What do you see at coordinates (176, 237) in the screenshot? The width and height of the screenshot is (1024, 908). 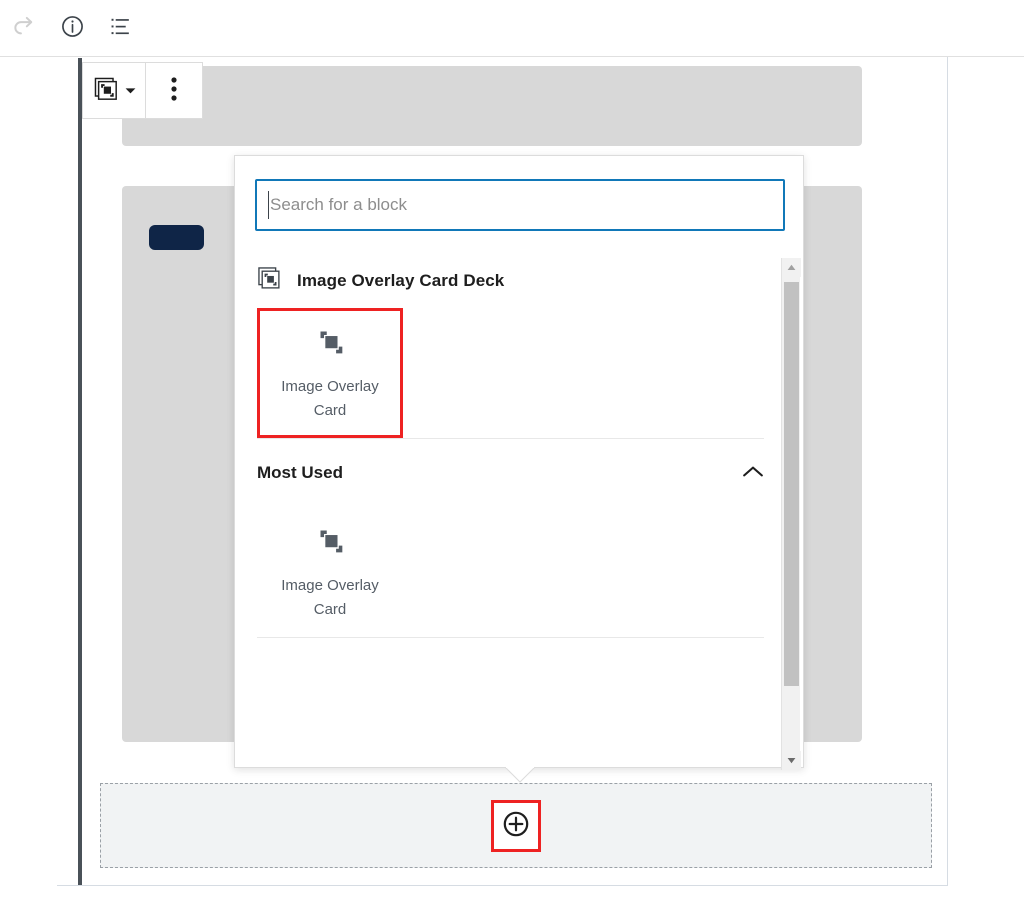 I see `placeholder-button` at bounding box center [176, 237].